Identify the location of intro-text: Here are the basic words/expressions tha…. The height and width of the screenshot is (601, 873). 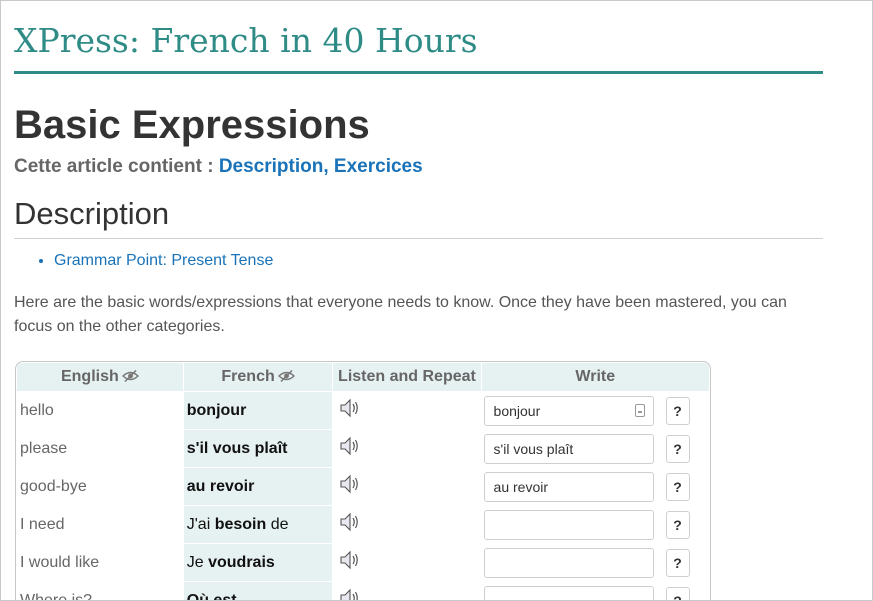
(400, 314).